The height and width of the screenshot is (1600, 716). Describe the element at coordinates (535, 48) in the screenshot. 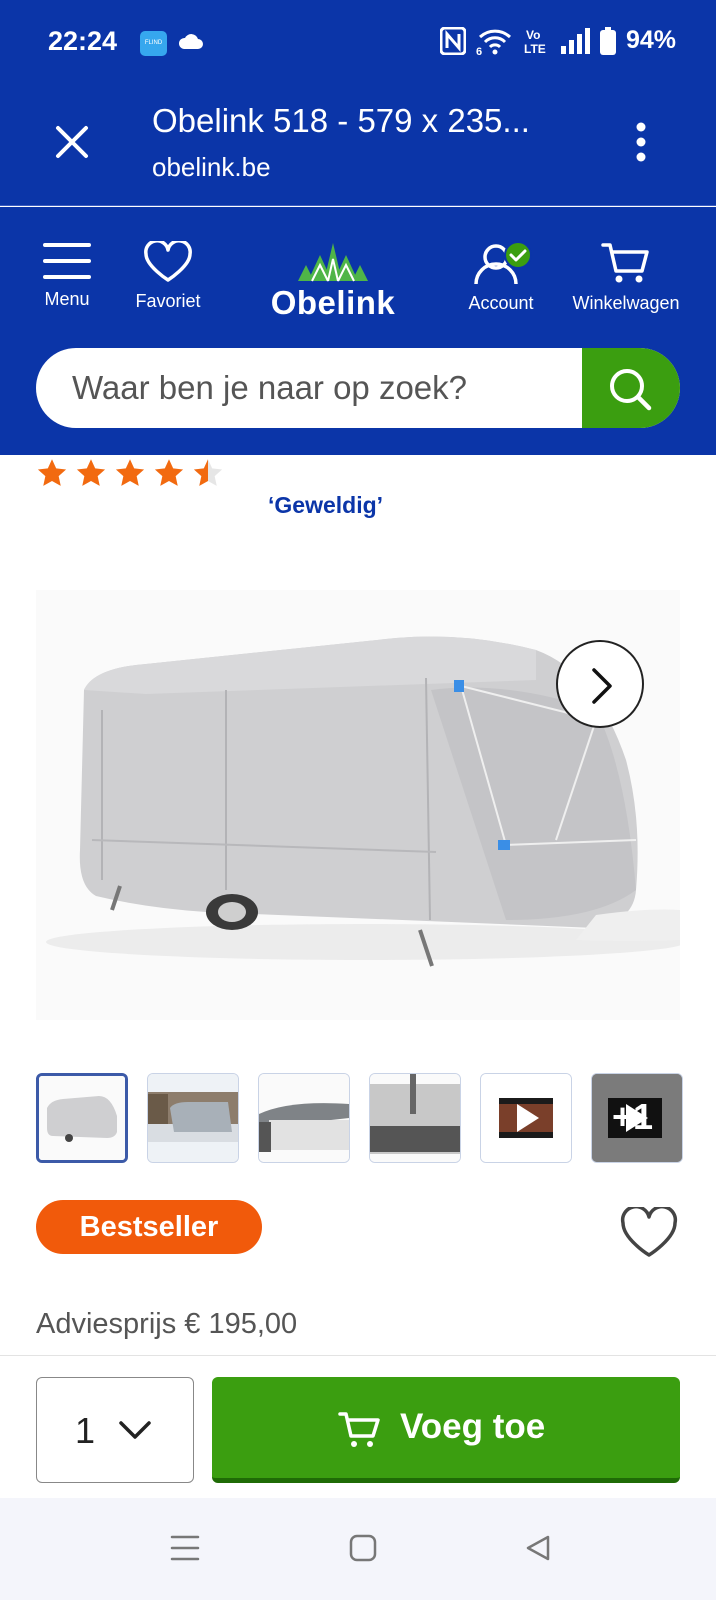

I see `svg-text: LTE` at that location.